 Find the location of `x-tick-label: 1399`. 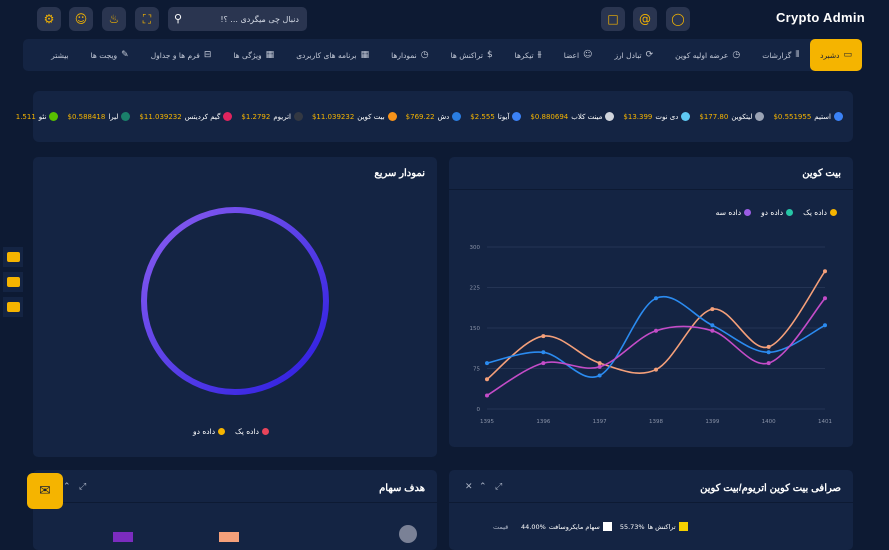

x-tick-label: 1399 is located at coordinates (712, 422).